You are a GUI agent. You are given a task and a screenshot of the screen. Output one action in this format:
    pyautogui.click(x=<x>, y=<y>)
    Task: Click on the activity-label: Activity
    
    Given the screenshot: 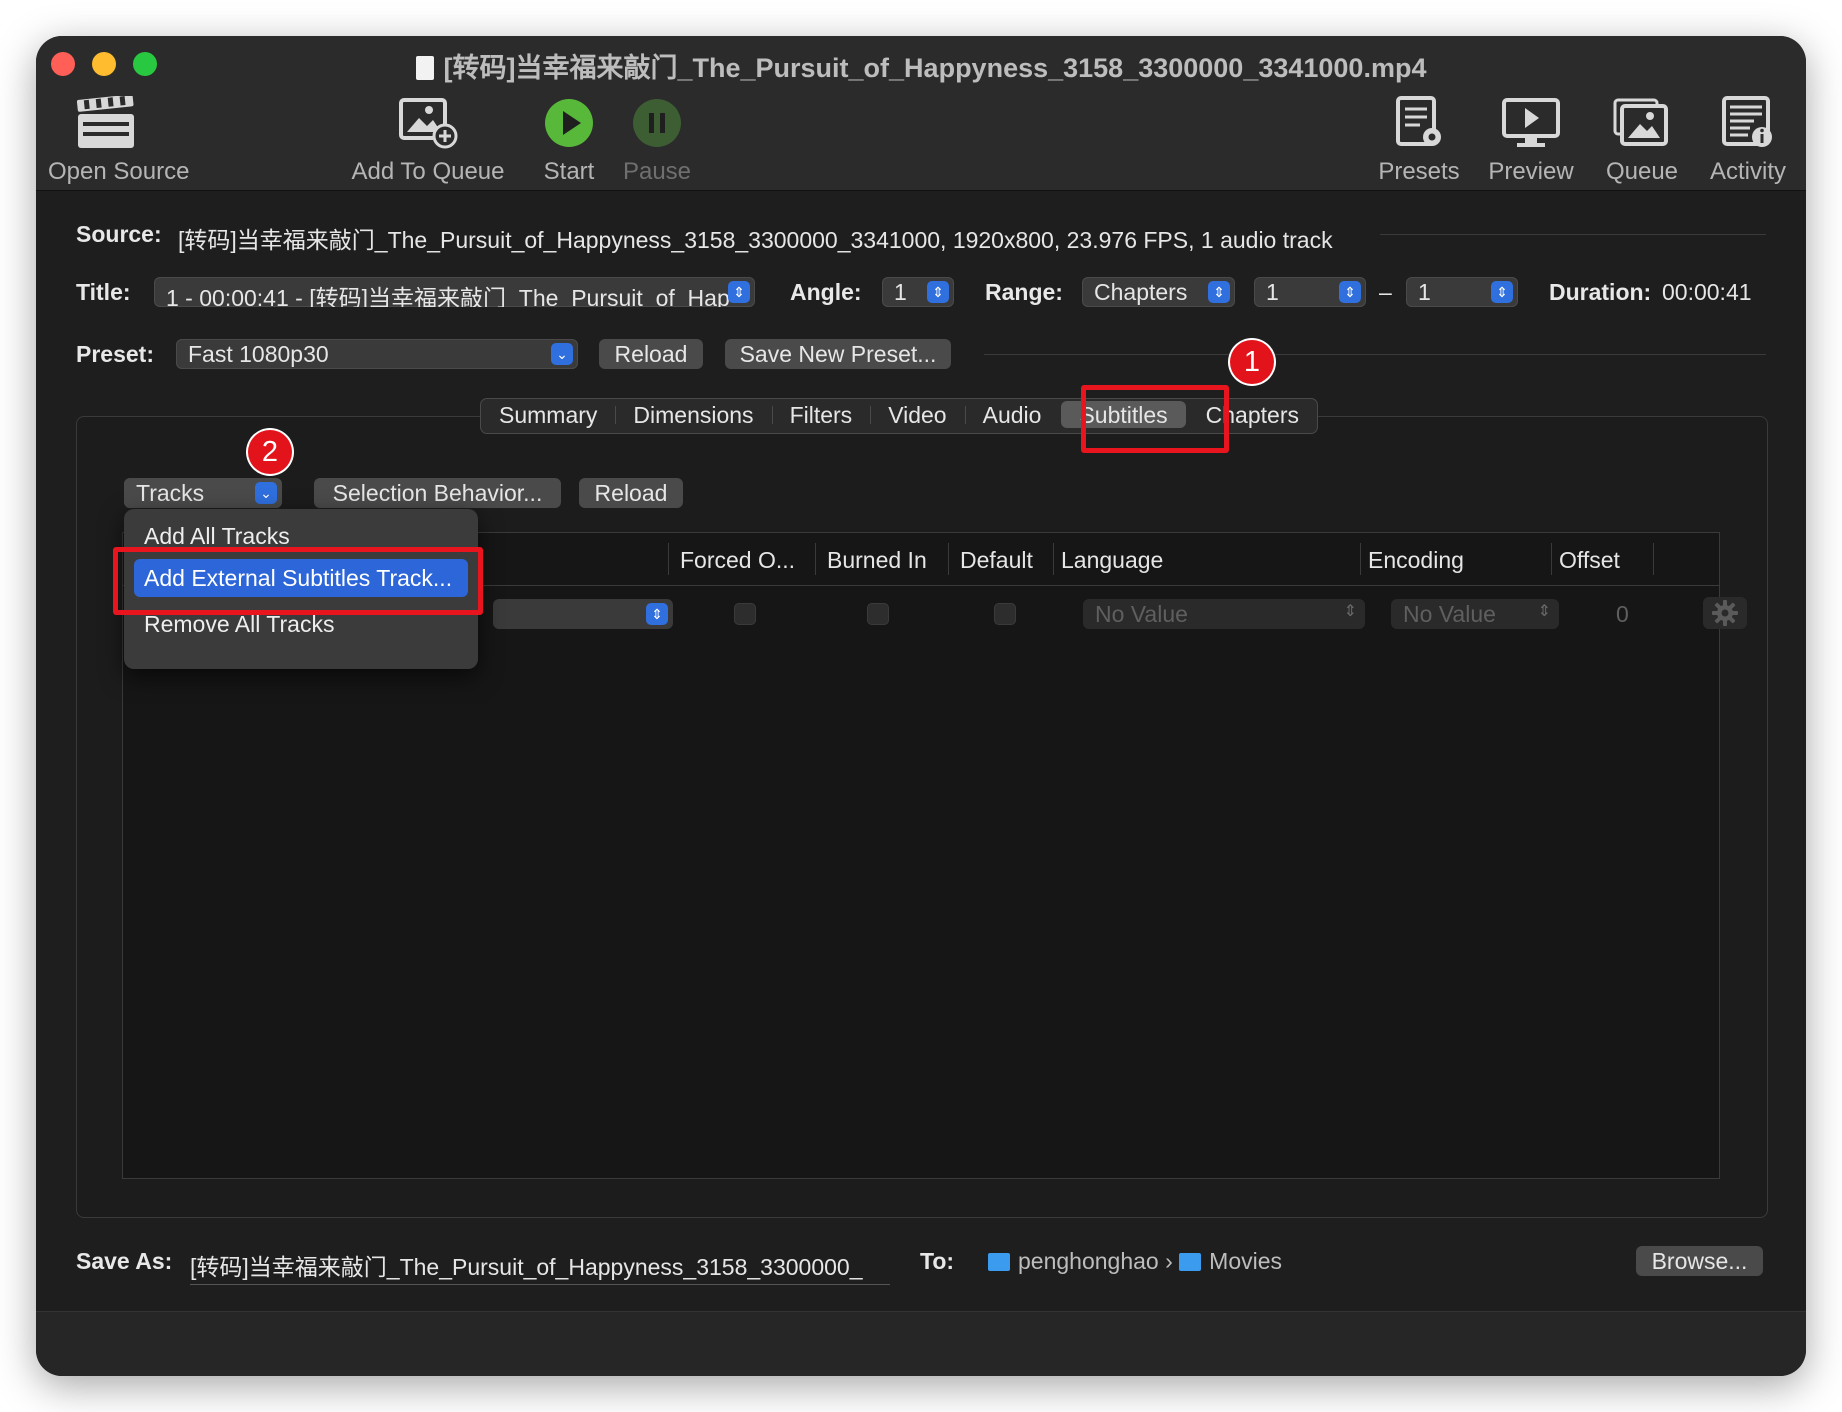 What is the action you would take?
    pyautogui.click(x=1747, y=171)
    